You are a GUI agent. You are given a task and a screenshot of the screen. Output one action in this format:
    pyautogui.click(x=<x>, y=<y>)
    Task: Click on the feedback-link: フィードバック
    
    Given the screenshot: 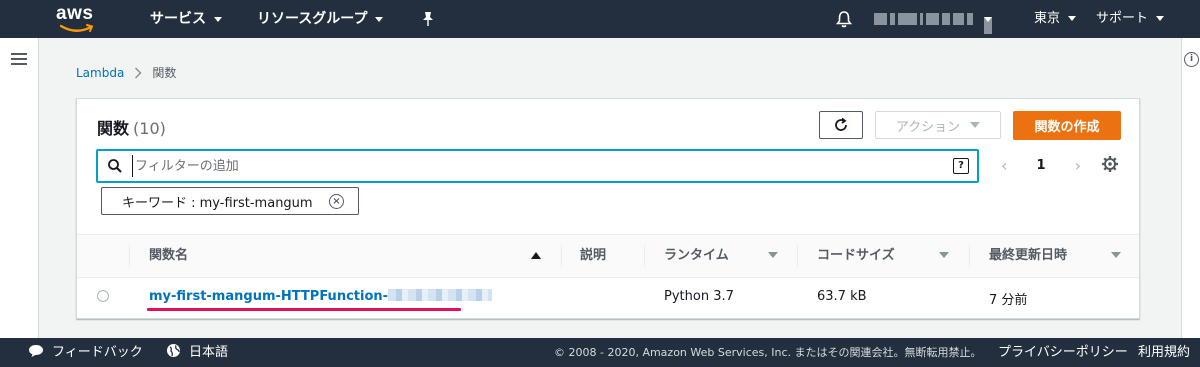 What is the action you would take?
    pyautogui.click(x=85, y=352)
    